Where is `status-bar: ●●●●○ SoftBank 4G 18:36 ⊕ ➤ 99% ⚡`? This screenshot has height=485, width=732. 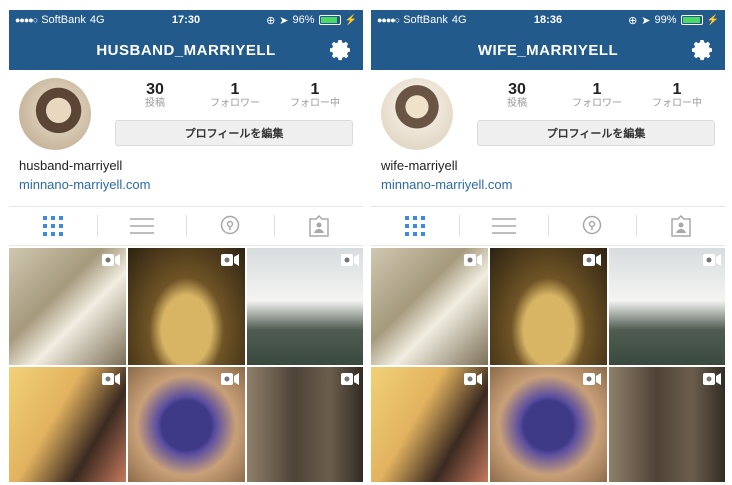 status-bar: ●●●●○ SoftBank 4G 18:36 ⊕ ➤ 99% ⚡ is located at coordinates (548, 20).